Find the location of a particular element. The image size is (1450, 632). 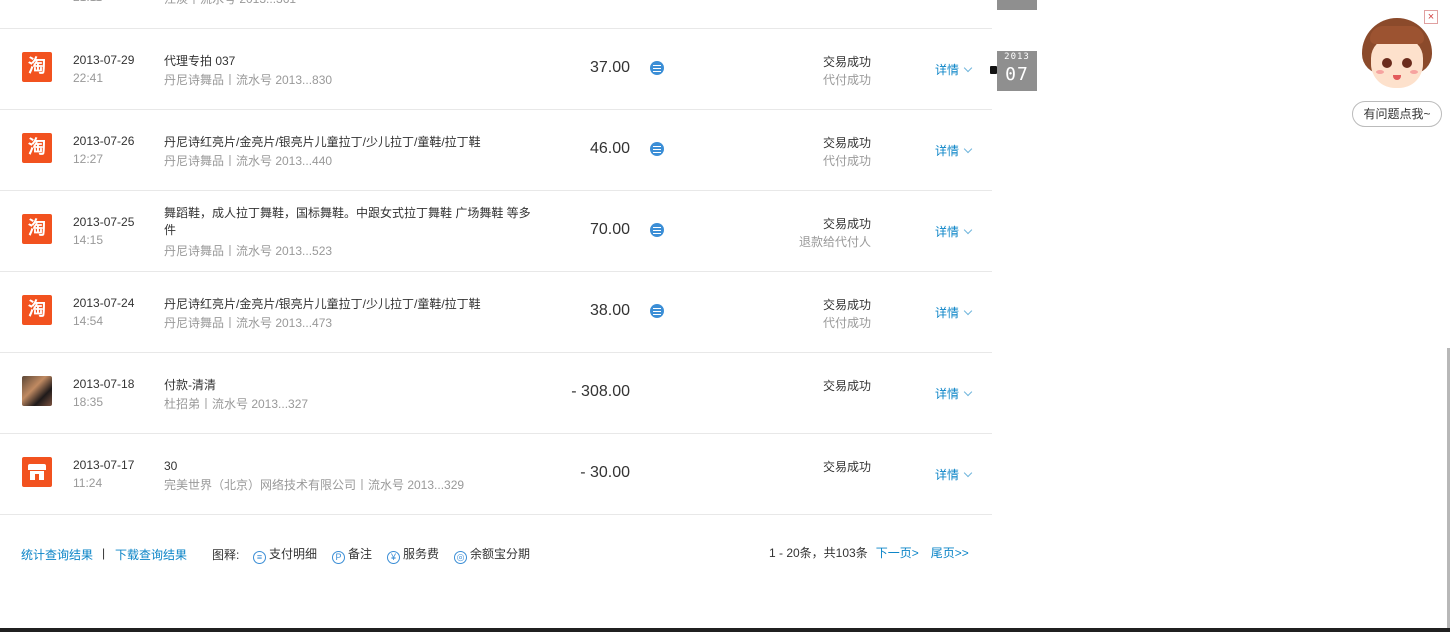

legend-note: P 备注 is located at coordinates (352, 554).